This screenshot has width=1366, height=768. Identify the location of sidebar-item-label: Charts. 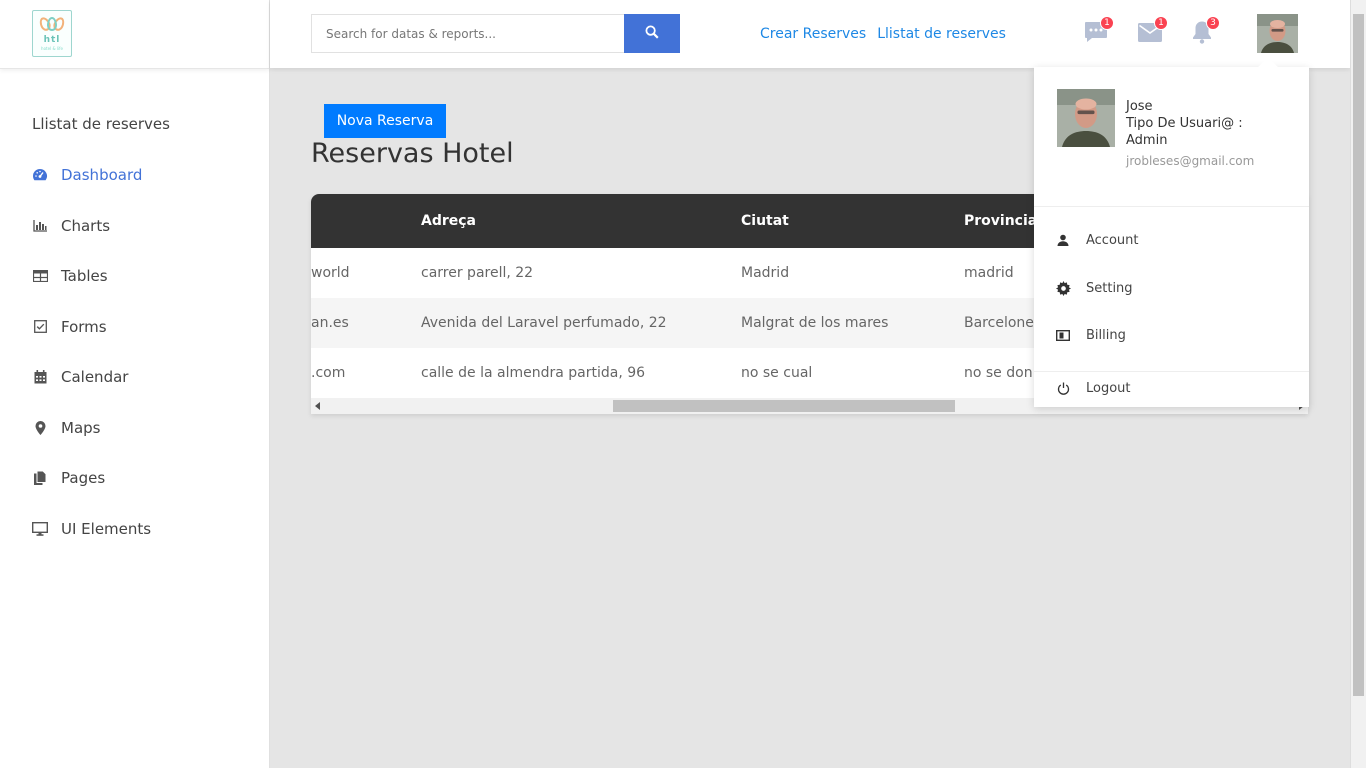
(86, 225).